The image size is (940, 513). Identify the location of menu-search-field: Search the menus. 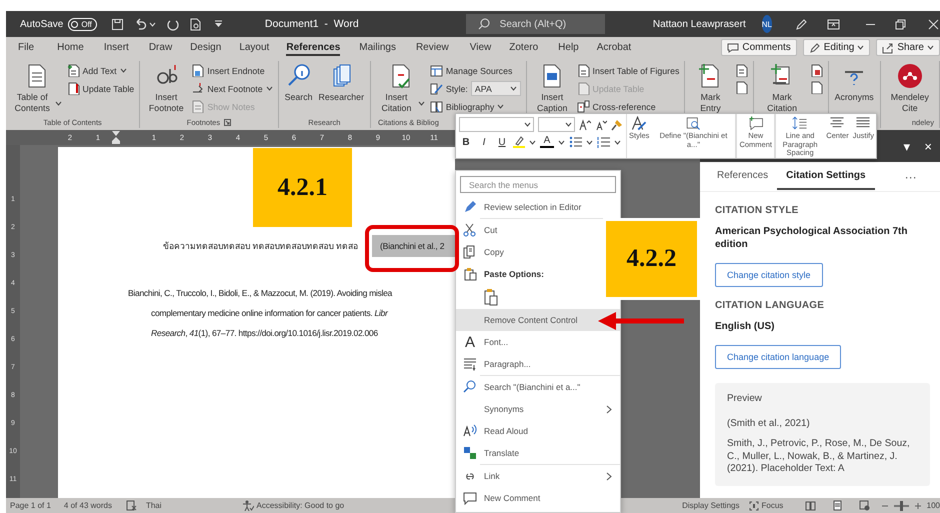
(538, 184).